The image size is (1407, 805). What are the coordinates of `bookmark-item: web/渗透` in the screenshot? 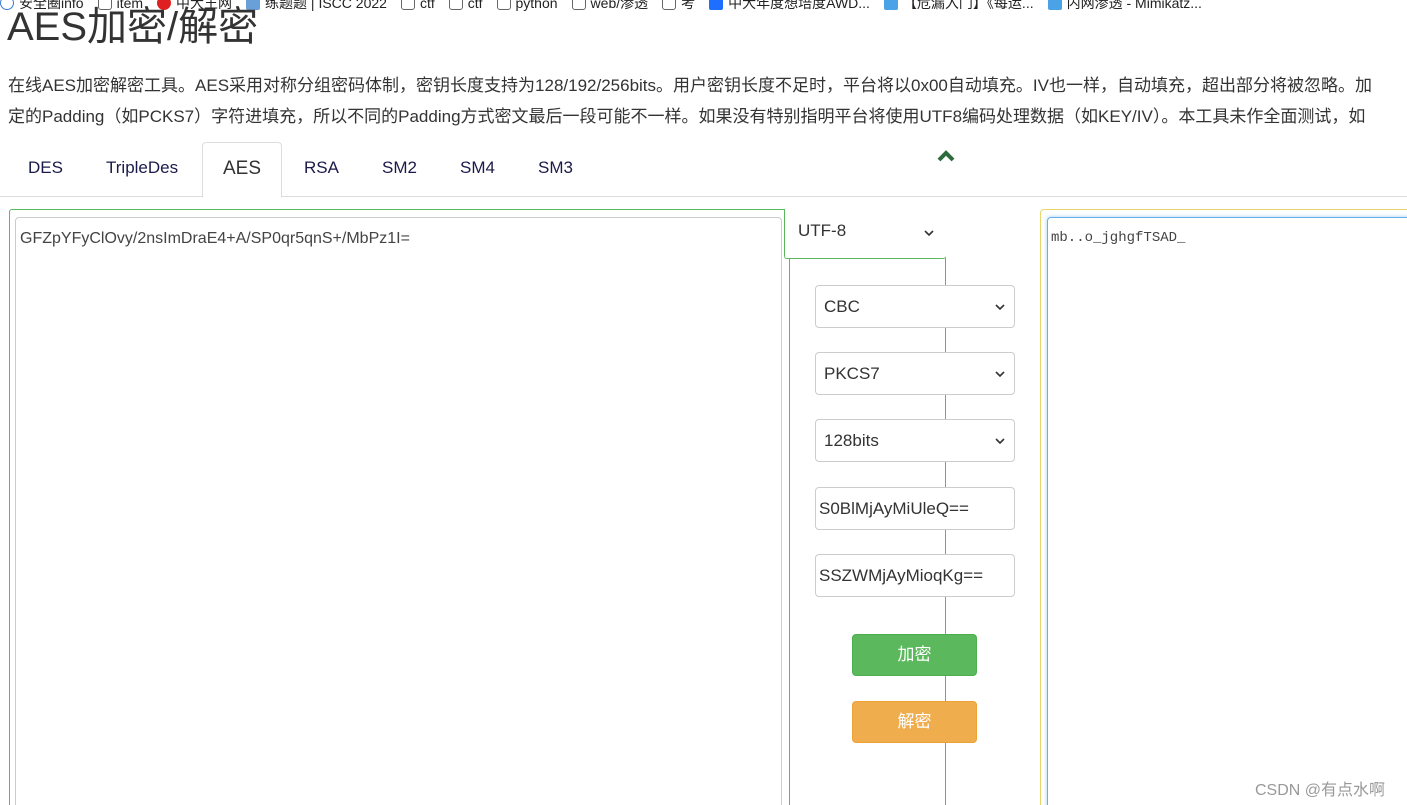 It's located at (610, 6).